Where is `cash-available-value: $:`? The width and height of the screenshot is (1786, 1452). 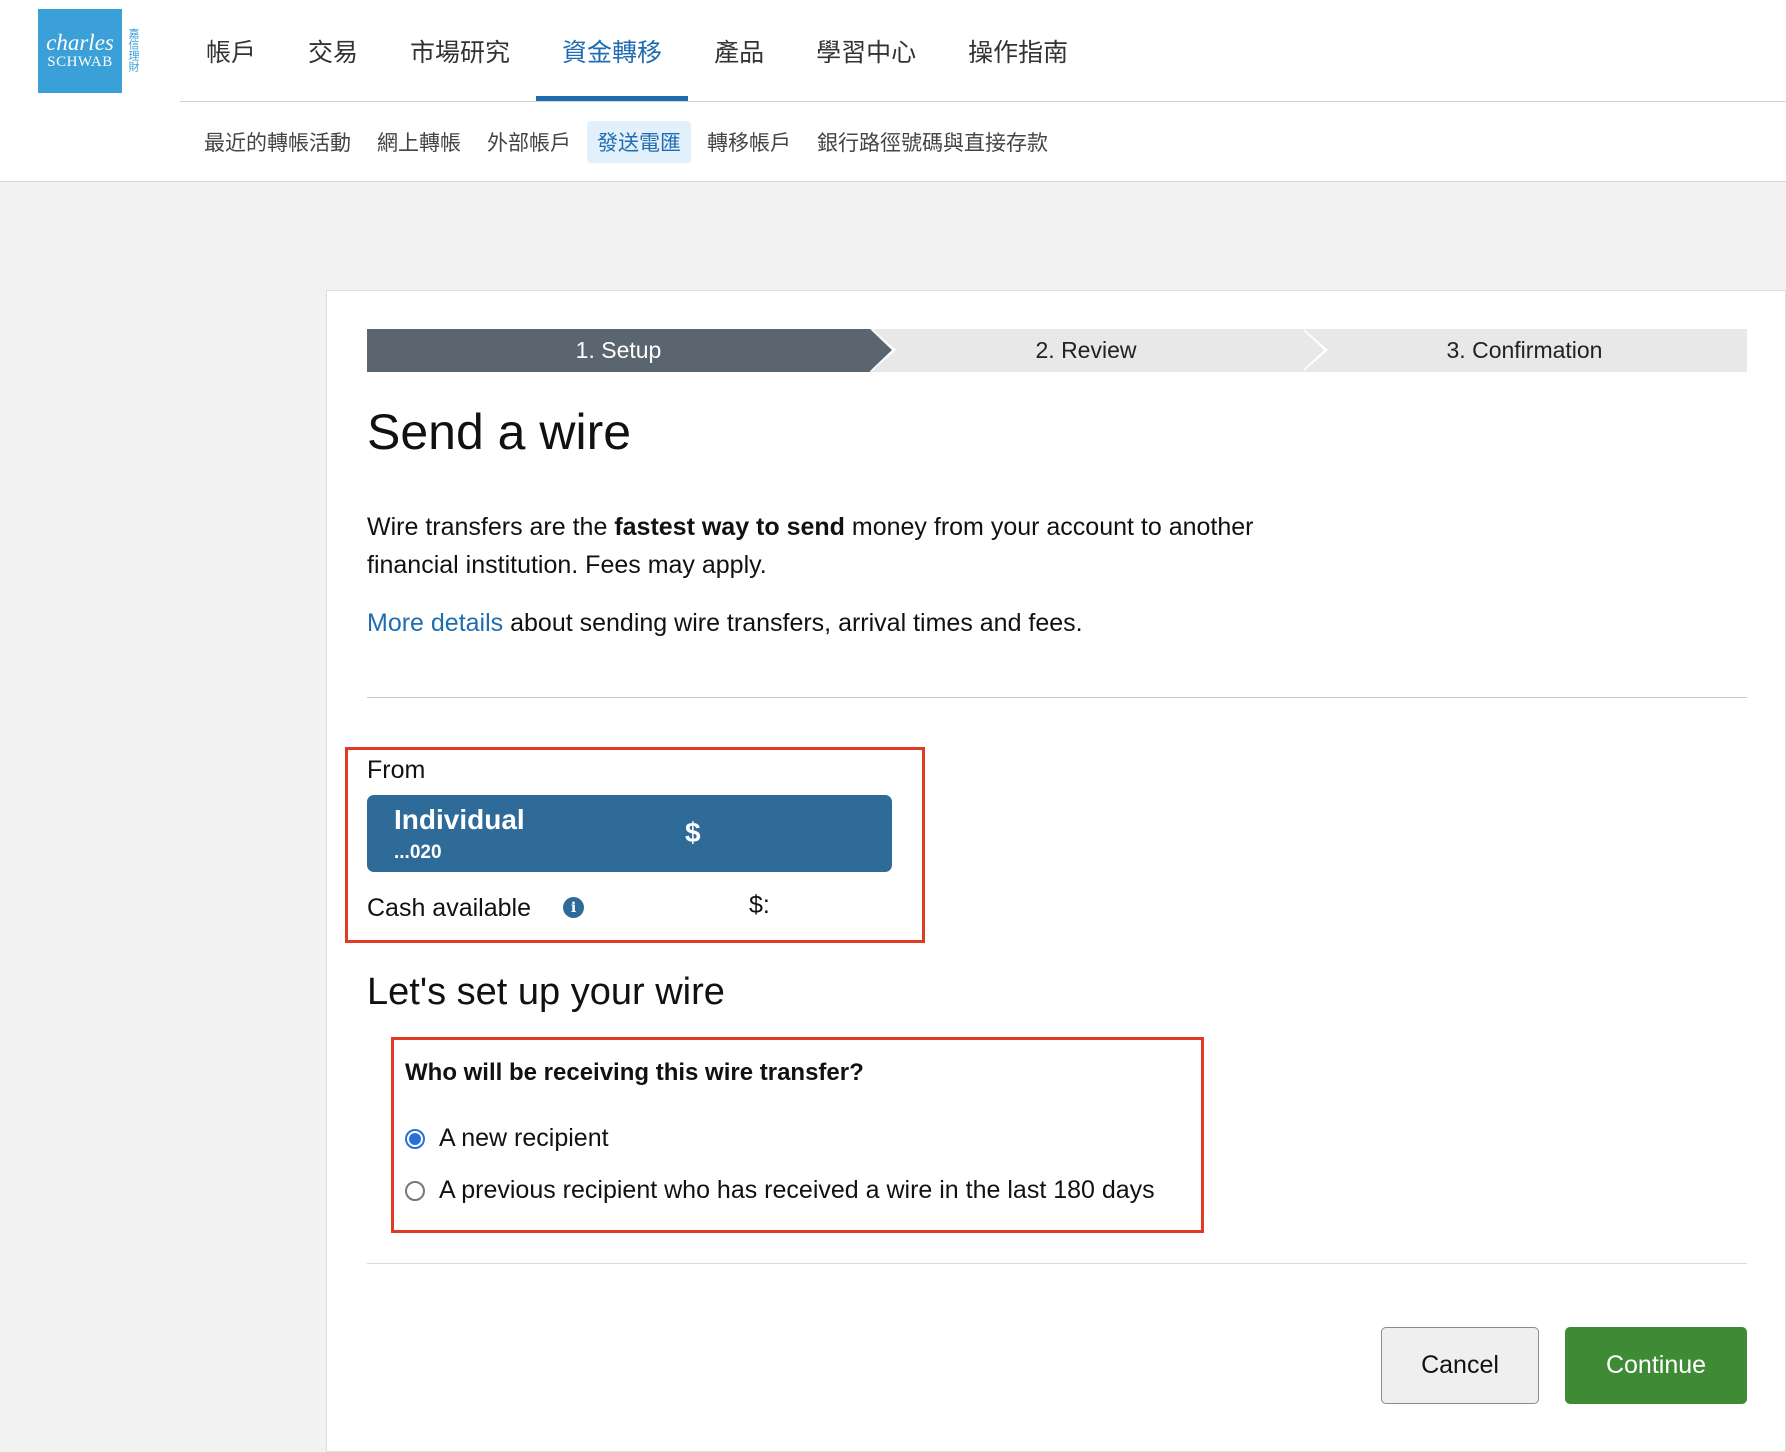 cash-available-value: $: is located at coordinates (759, 905).